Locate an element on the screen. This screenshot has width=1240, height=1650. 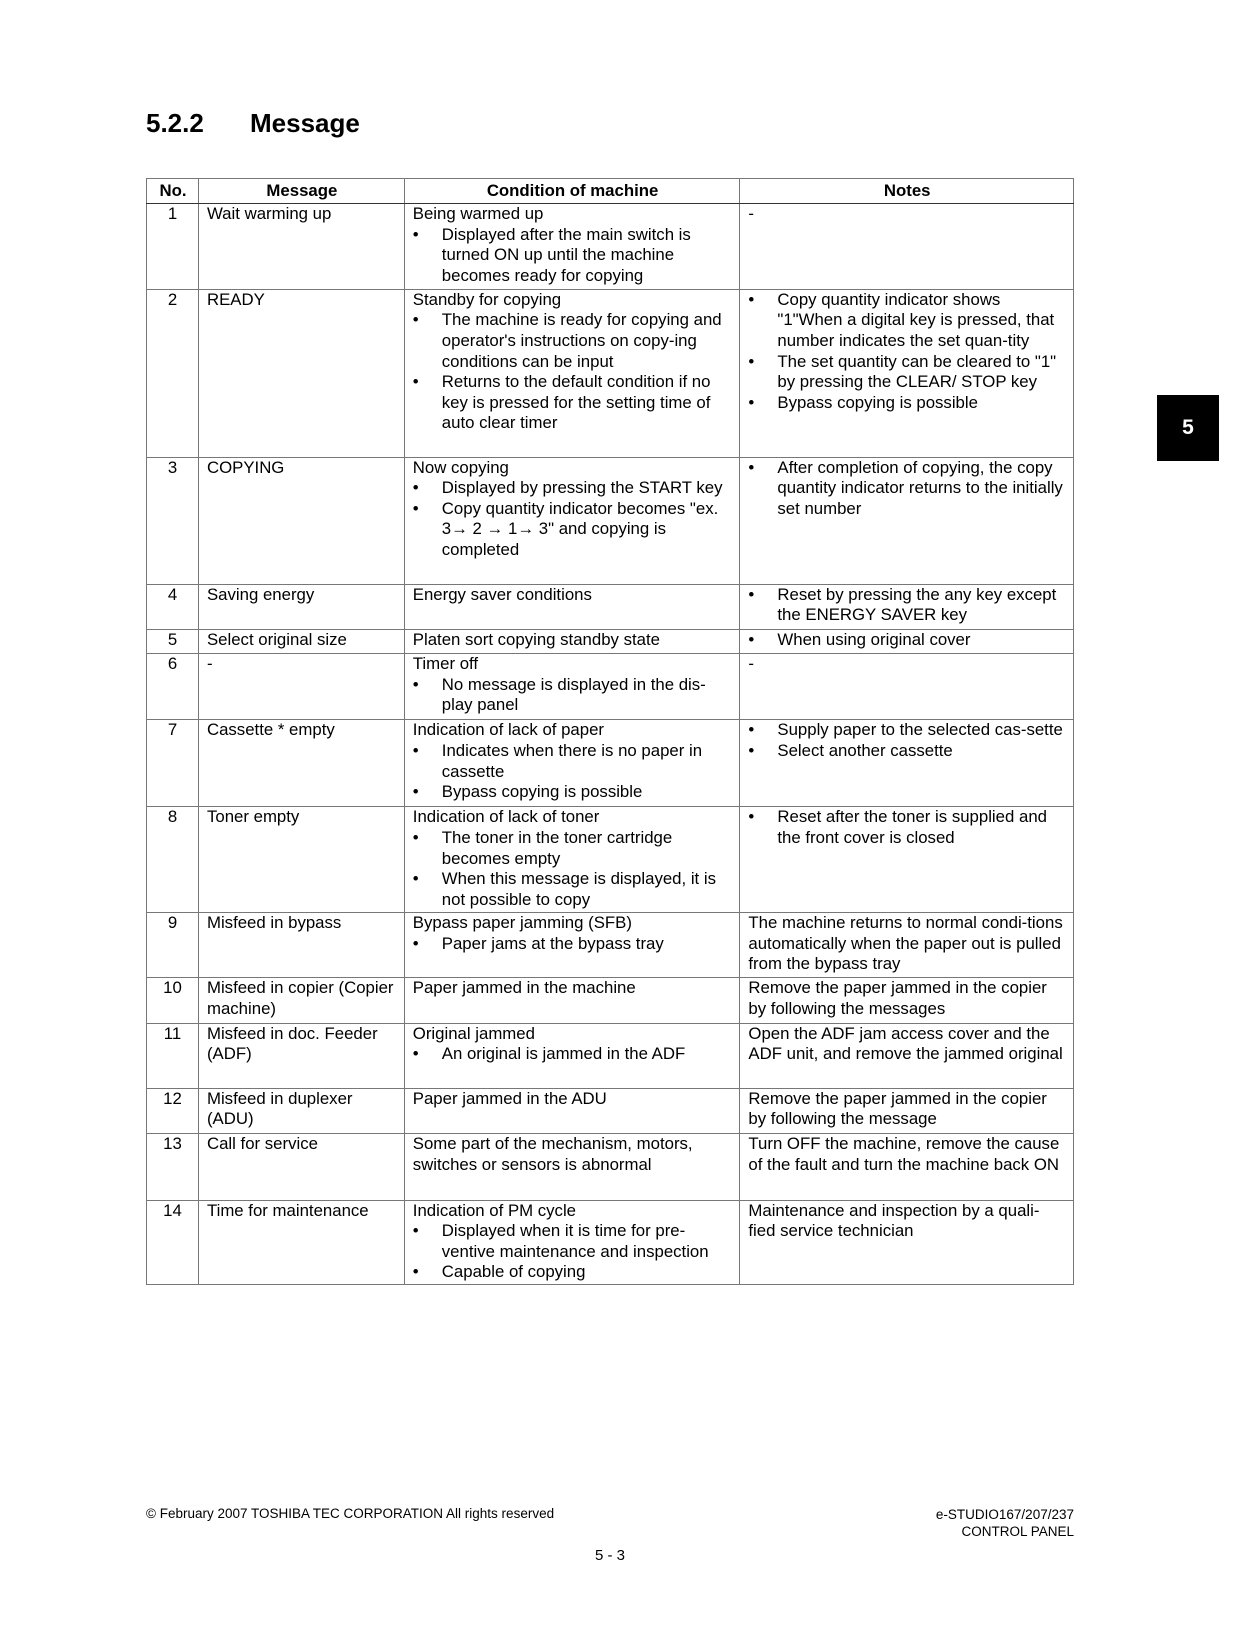
notes-bullet-item: Select another cassette is located at coordinates (907, 751).